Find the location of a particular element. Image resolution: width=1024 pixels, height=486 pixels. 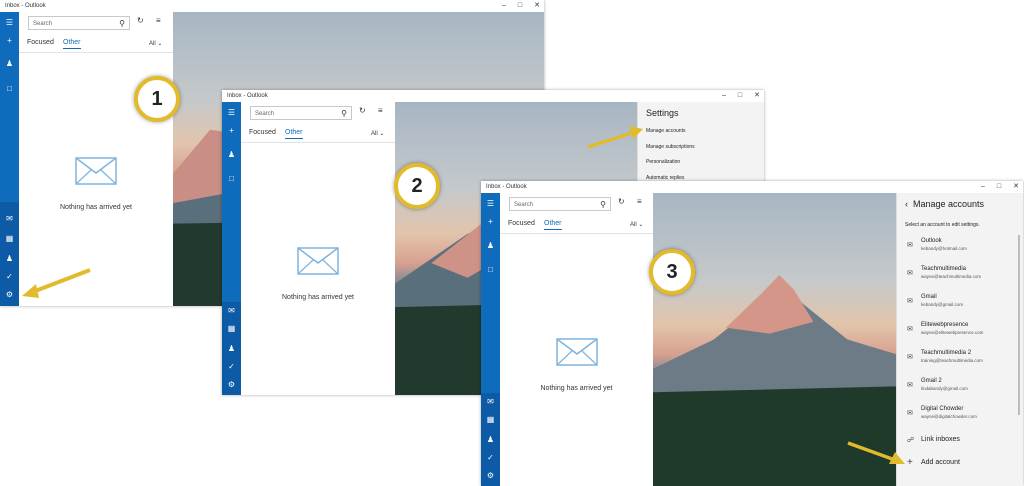

account-item: ✉ Gmail kebandy@gmail.com is located at coordinates (957, 306).